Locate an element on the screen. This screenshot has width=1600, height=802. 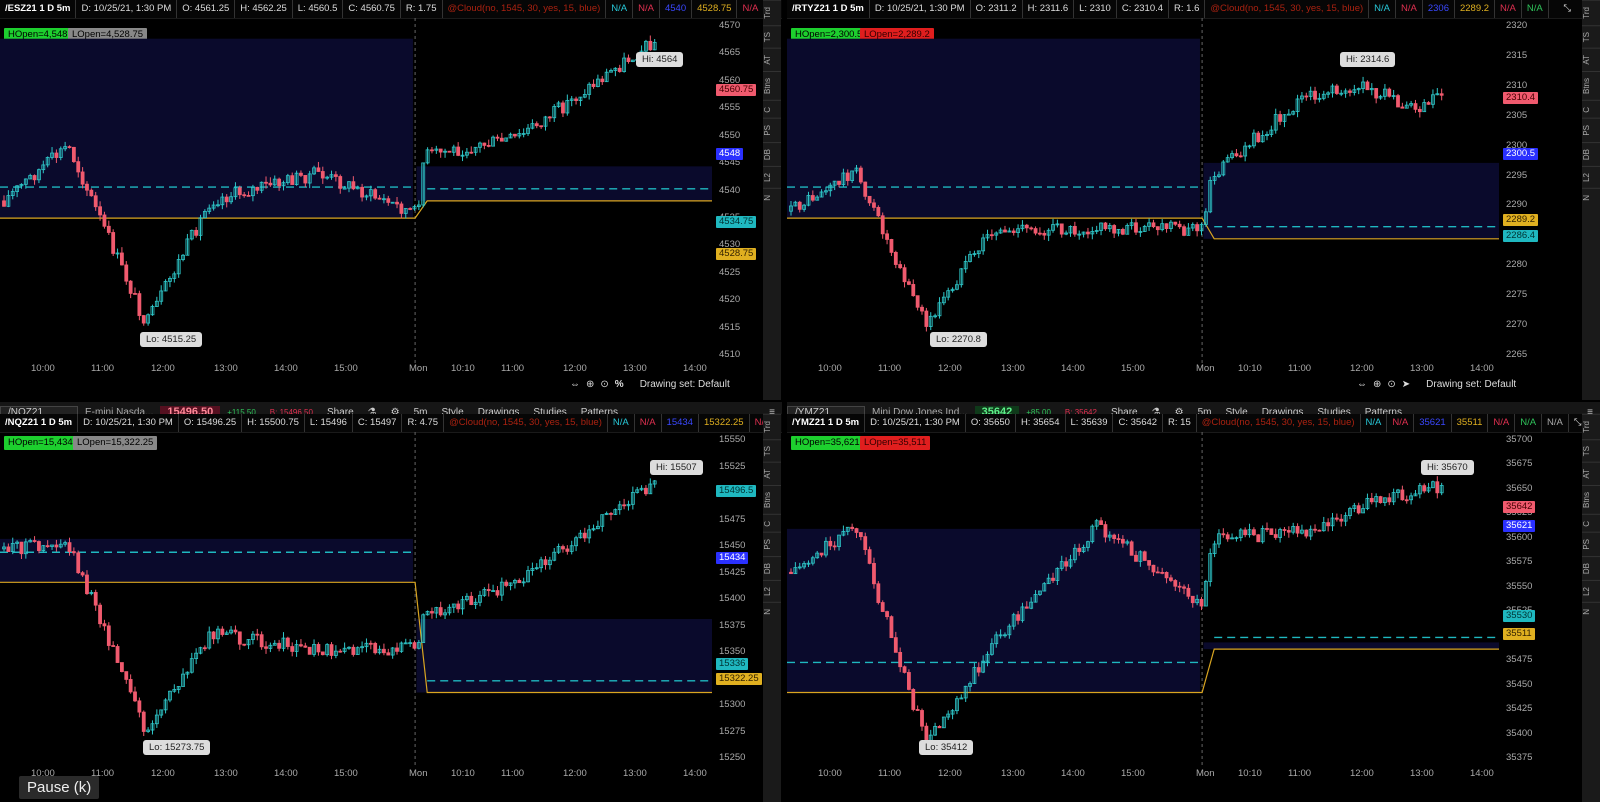
y-tick-label: 15375 is located at coordinates (732, 625).